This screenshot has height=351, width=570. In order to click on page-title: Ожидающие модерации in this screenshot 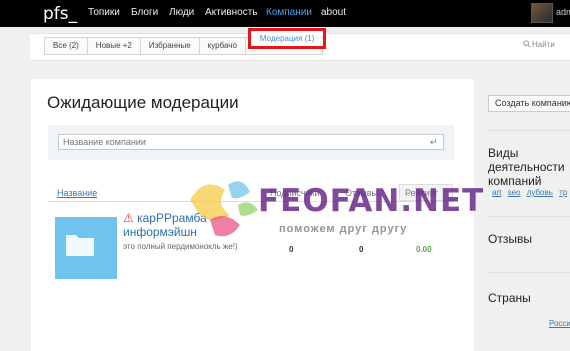, I will do `click(143, 102)`.